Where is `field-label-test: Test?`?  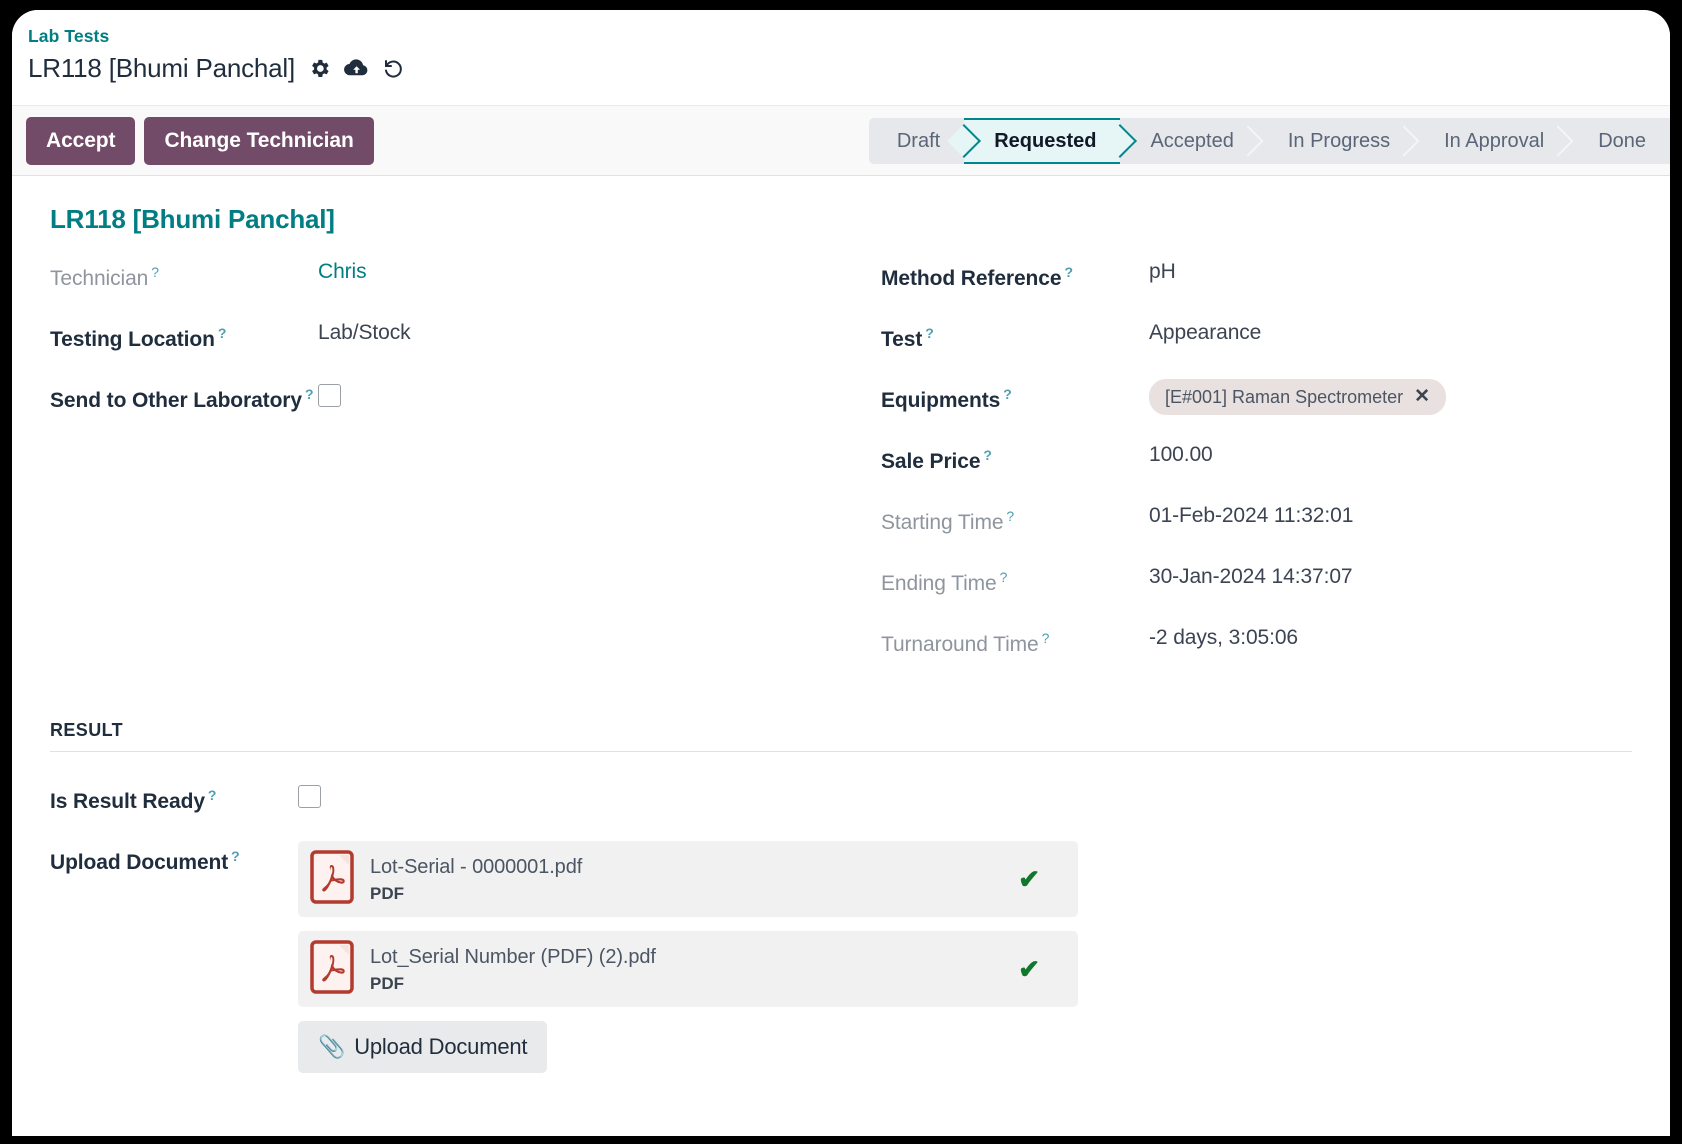 field-label-test: Test? is located at coordinates (1015, 336).